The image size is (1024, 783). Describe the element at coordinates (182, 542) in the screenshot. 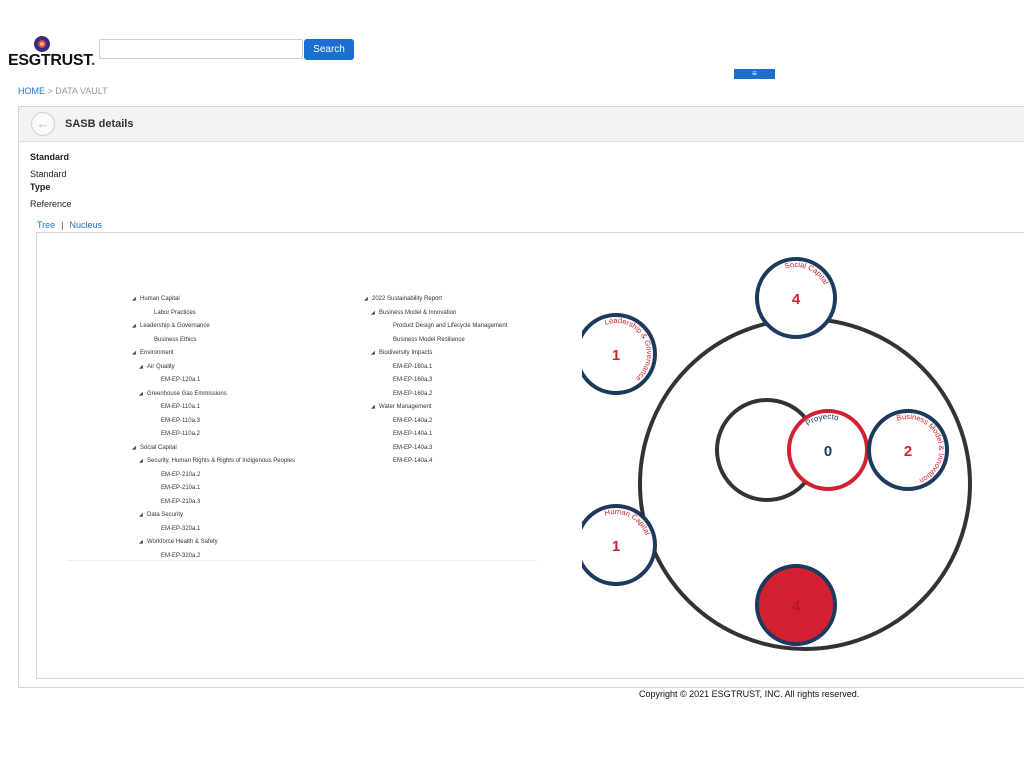

I see `tree-item-label: Workforce Health & Safety` at that location.